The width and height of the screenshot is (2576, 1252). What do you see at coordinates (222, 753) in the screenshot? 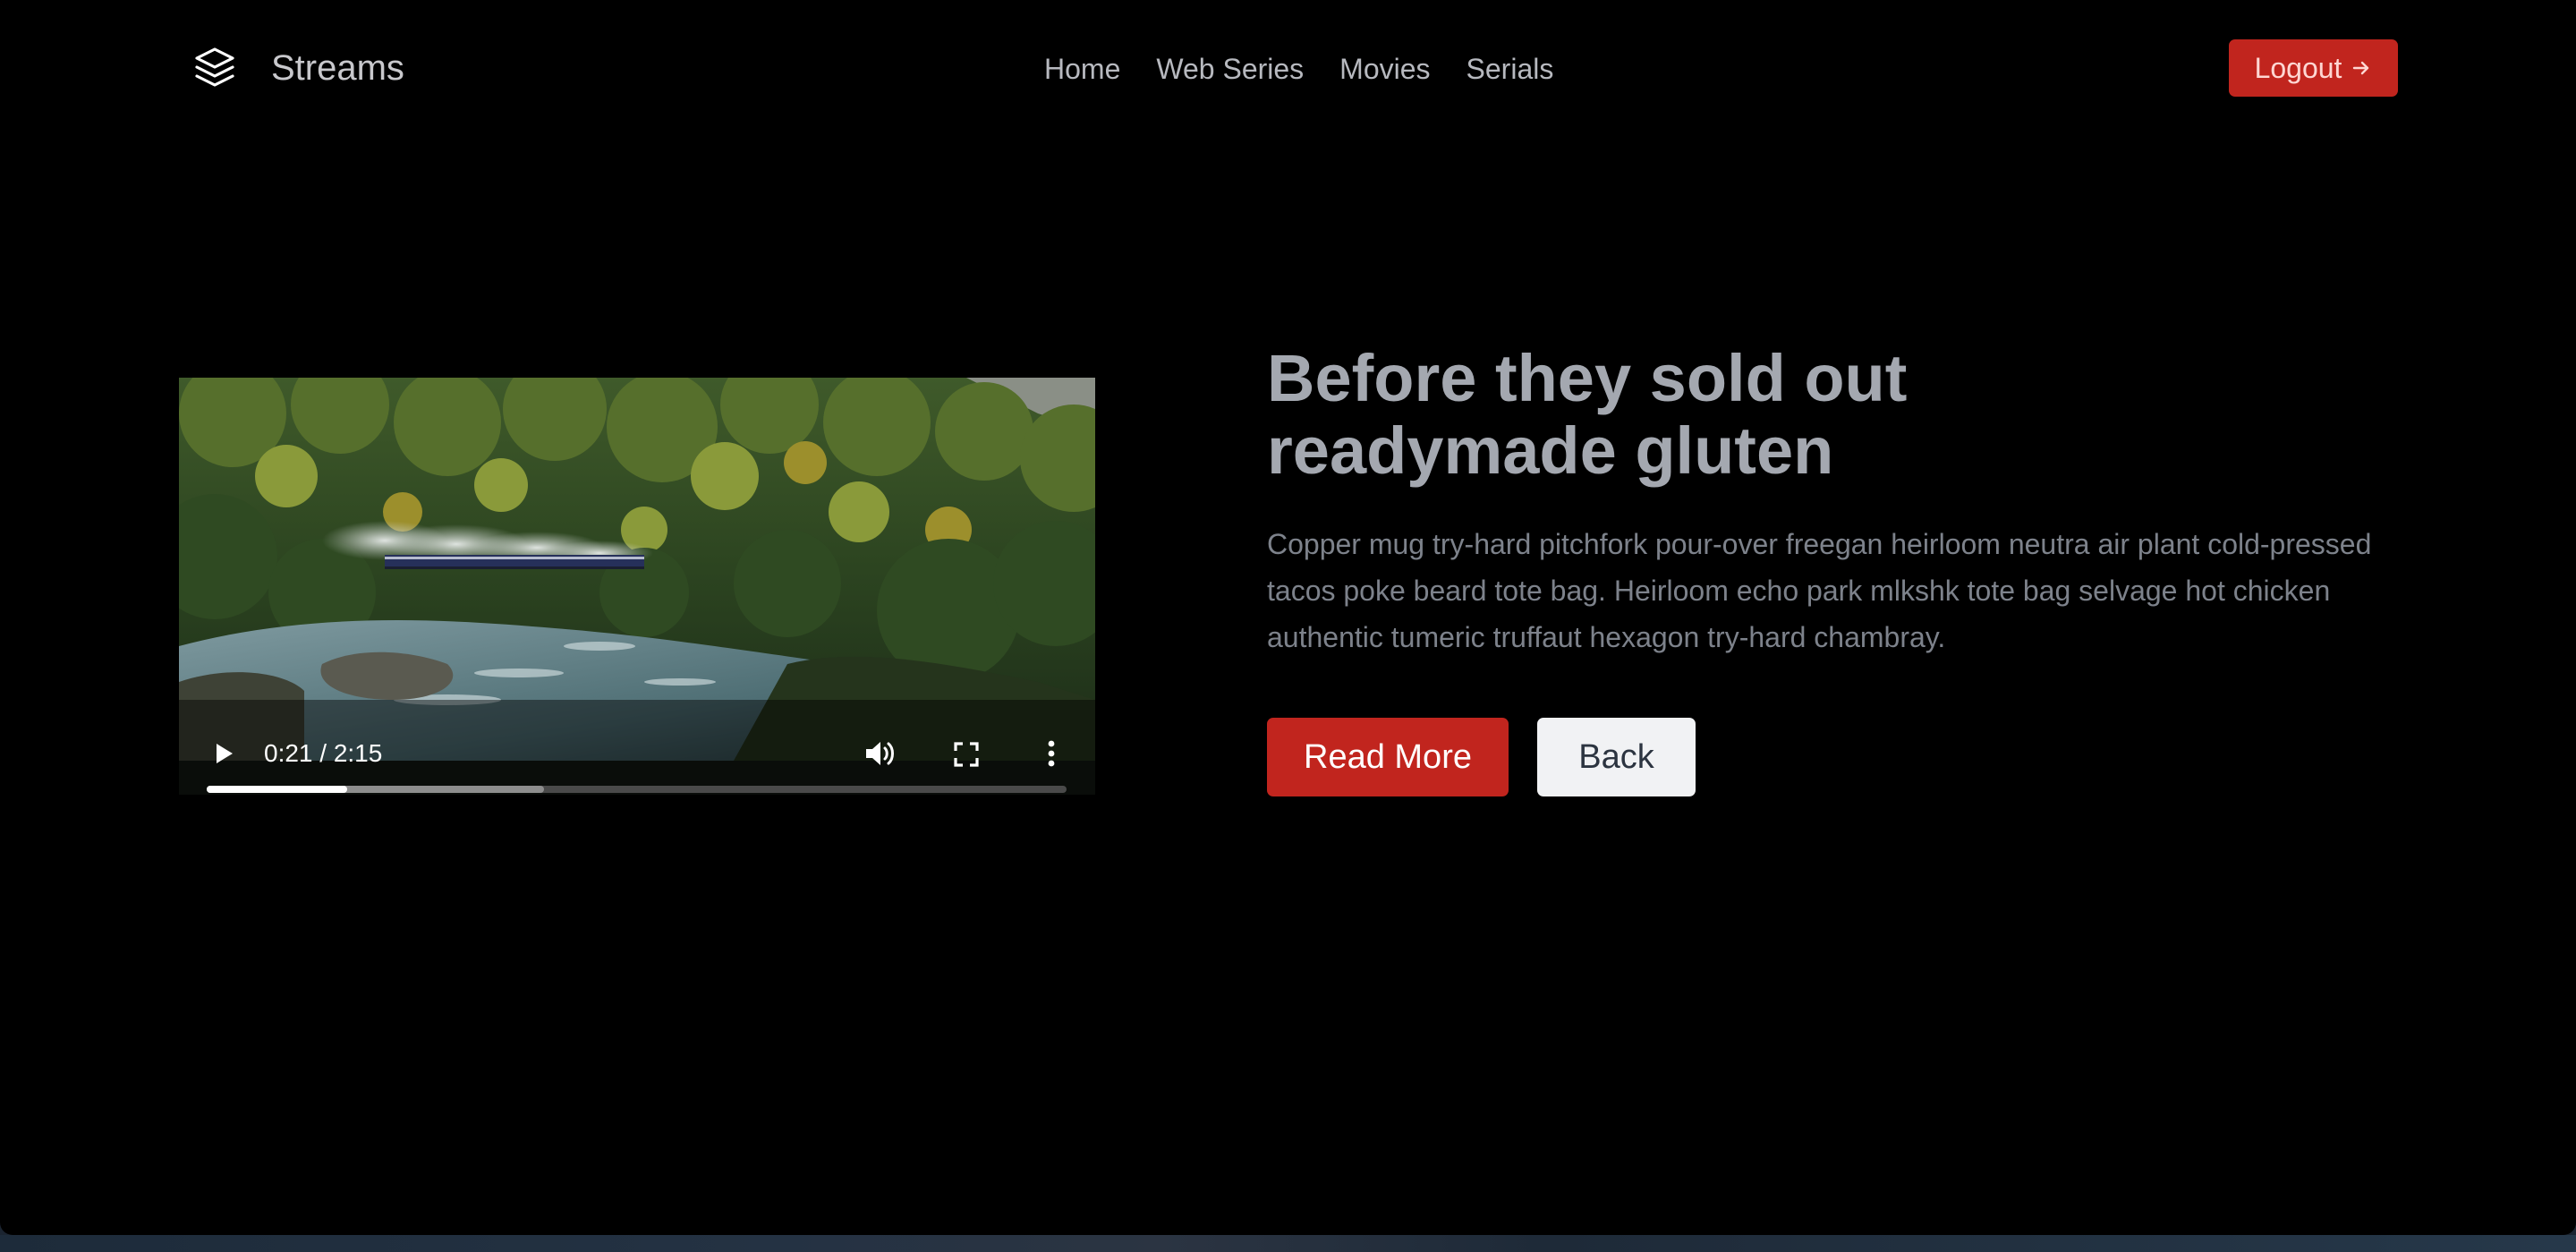
I see `play-icon` at bounding box center [222, 753].